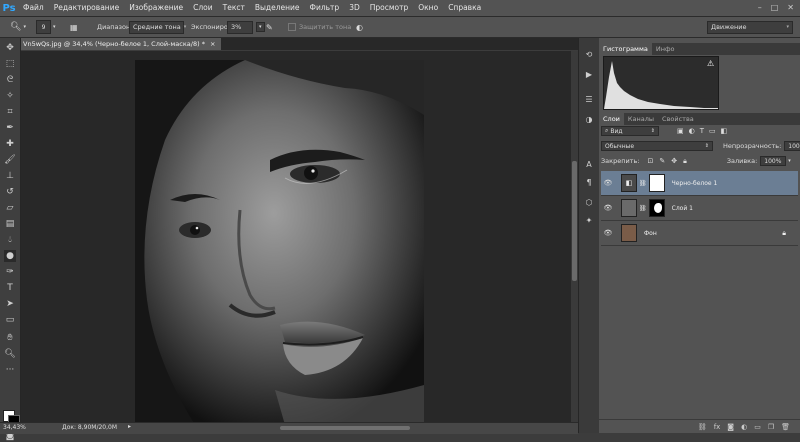 The width and height of the screenshot is (800, 442). Describe the element at coordinates (757, 427) in the screenshot. I see `folder-icon: ▭` at that location.